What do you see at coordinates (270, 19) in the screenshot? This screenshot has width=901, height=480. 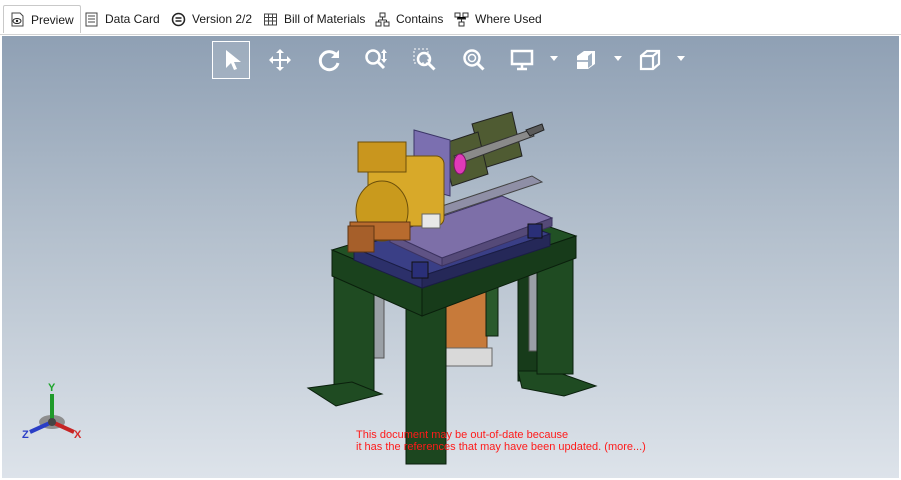 I see `table-icon` at bounding box center [270, 19].